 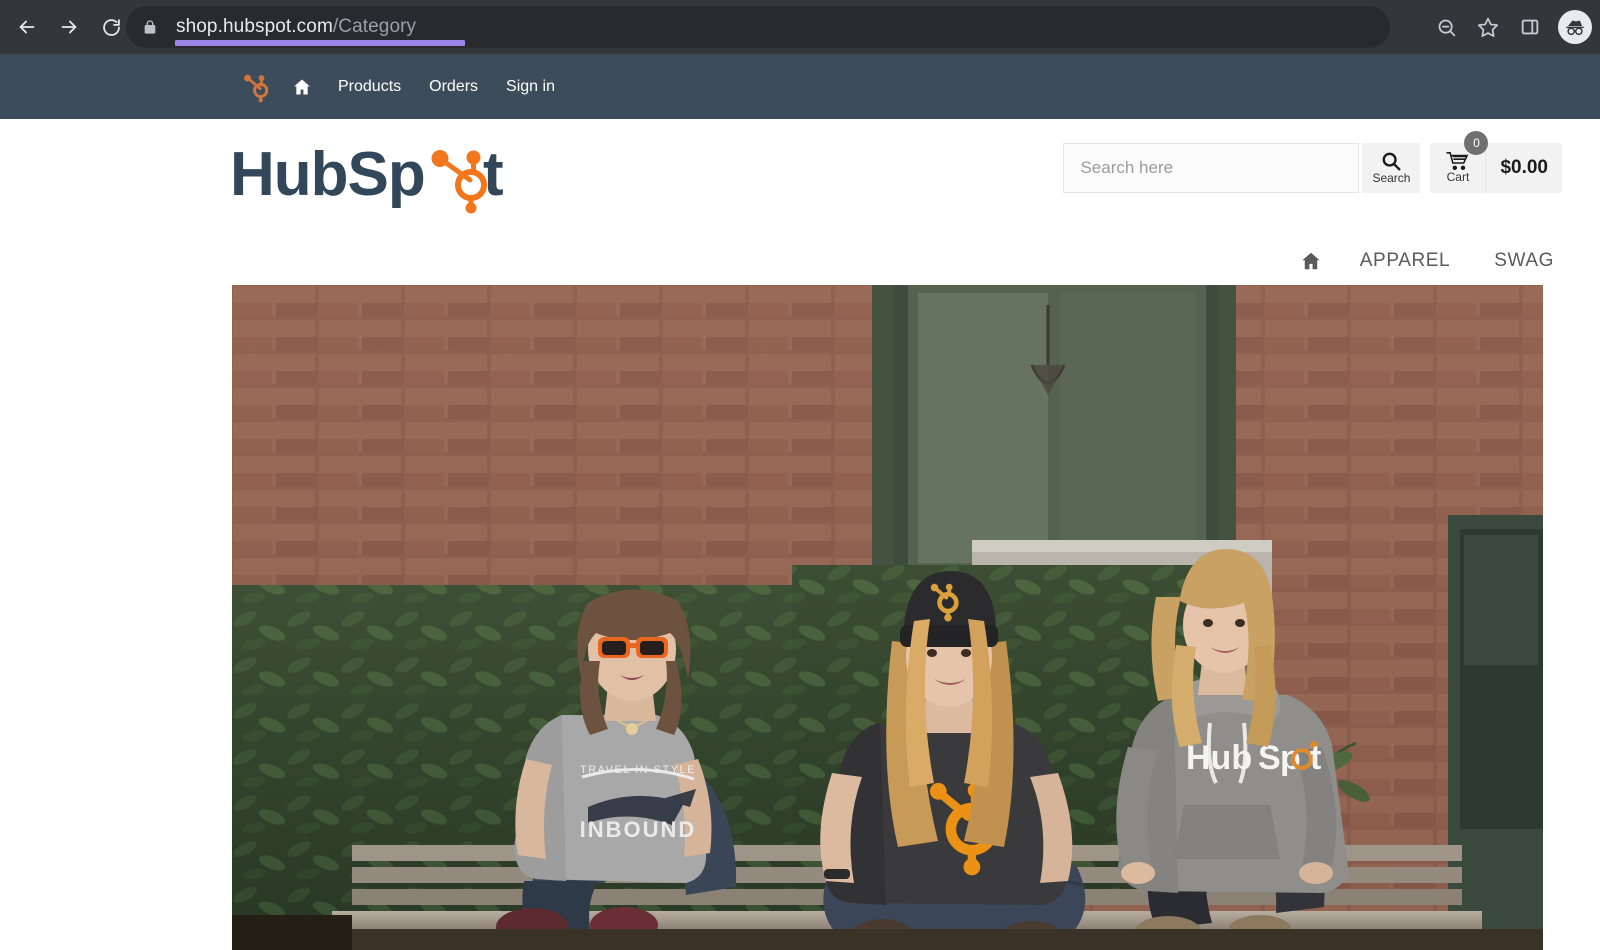 I want to click on hubspot-wordmark-icon: HubSp t, so click(x=367, y=177).